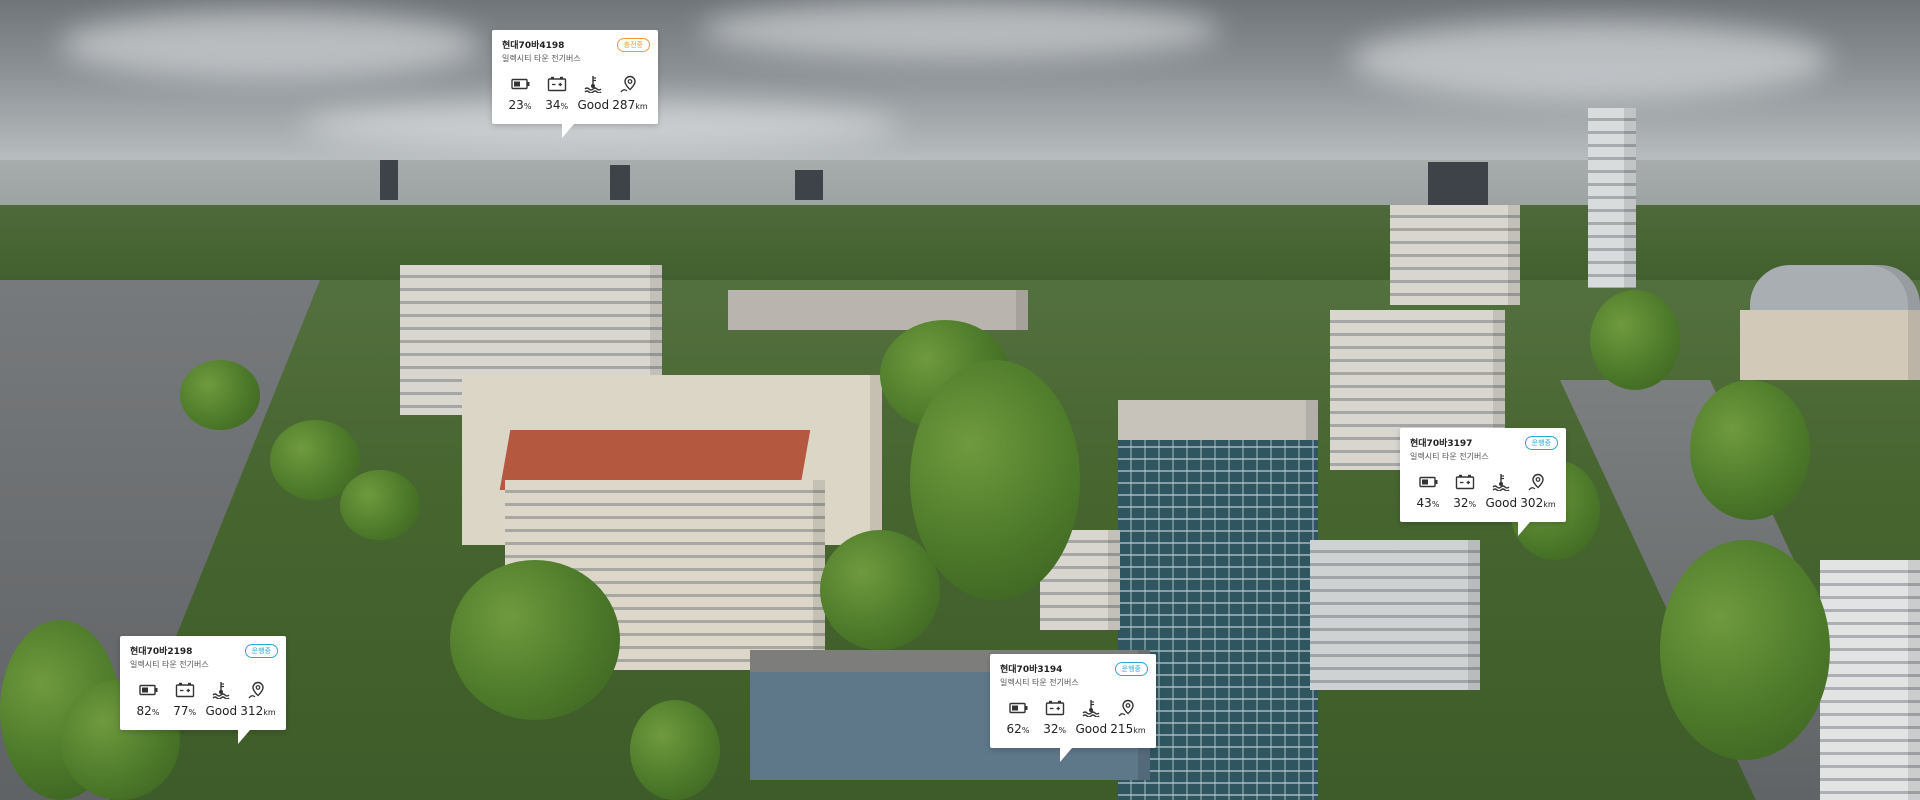 This screenshot has height=800, width=1920. Describe the element at coordinates (258, 711) in the screenshot. I see `range-value: 312km` at that location.